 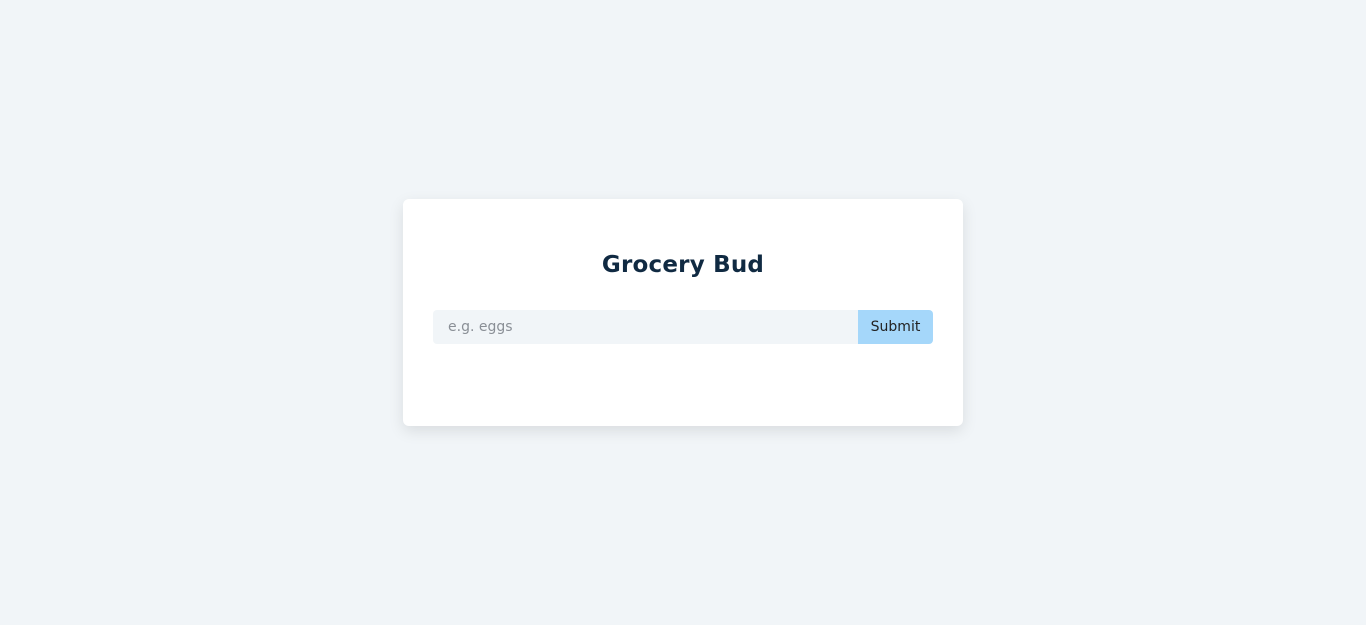 I want to click on grocery-item-input, so click(x=645, y=327).